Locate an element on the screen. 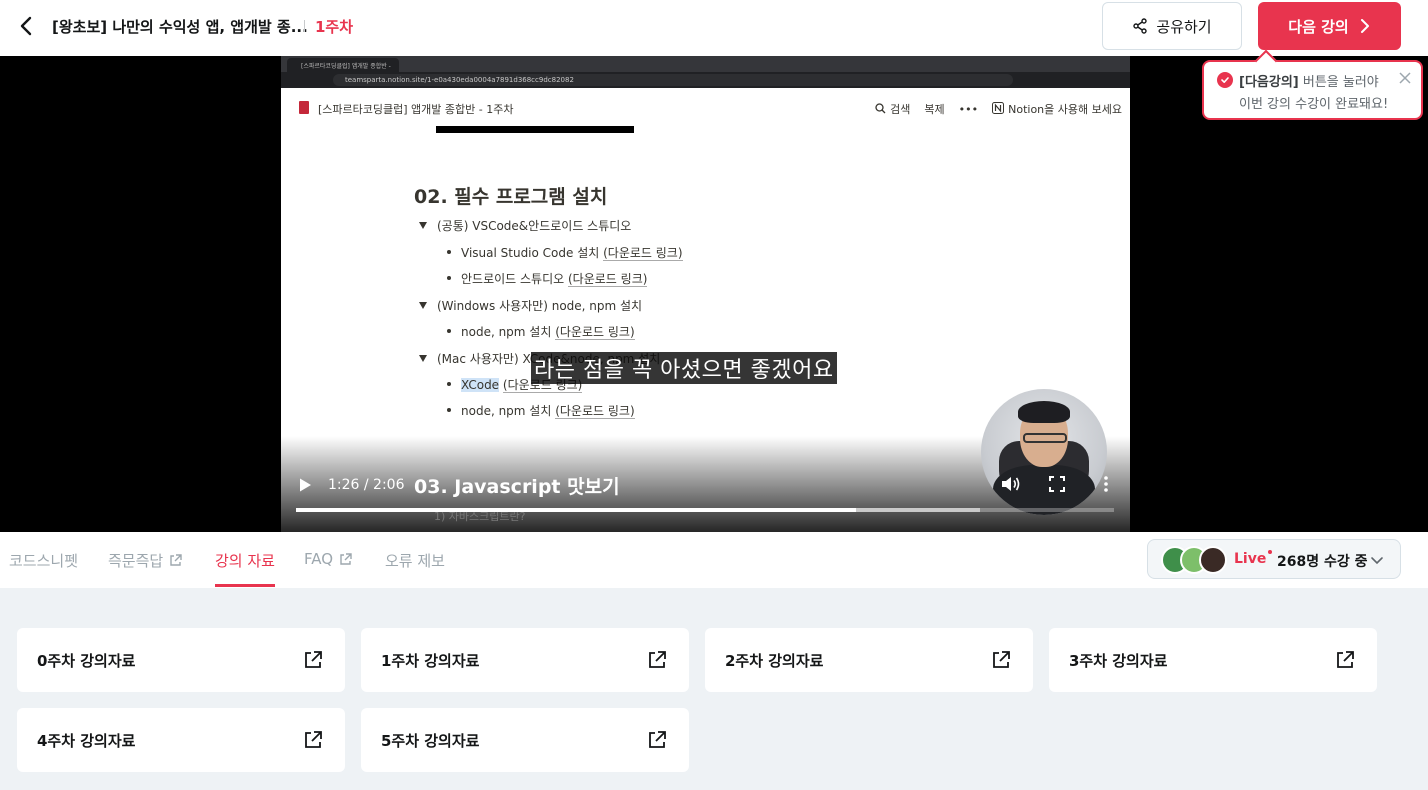  live-count: 268명 수강 중 is located at coordinates (1322, 562).